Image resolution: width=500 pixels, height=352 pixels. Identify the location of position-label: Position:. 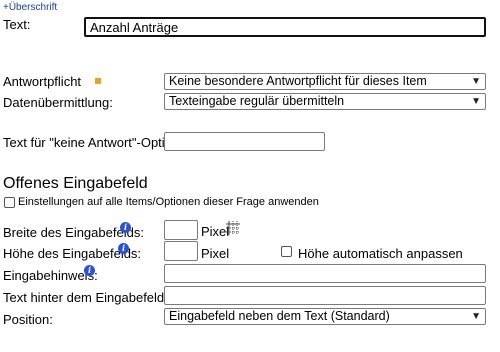
(28, 319).